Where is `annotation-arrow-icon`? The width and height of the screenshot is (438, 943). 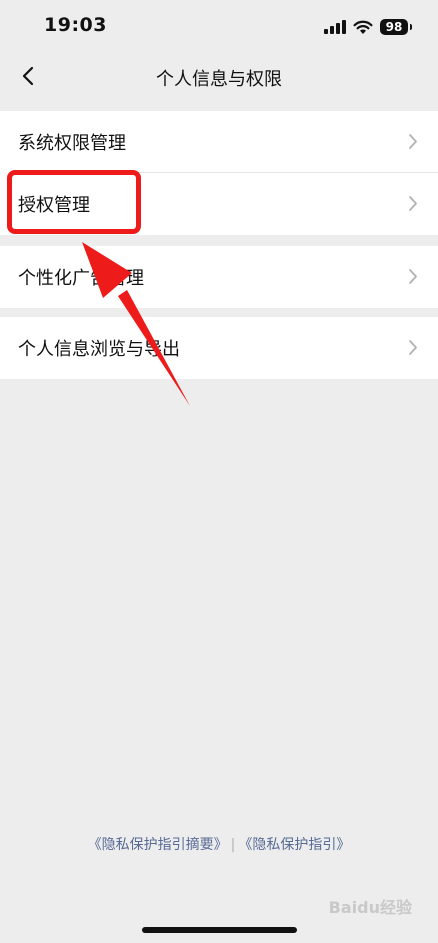
annotation-arrow-icon is located at coordinates (136, 324).